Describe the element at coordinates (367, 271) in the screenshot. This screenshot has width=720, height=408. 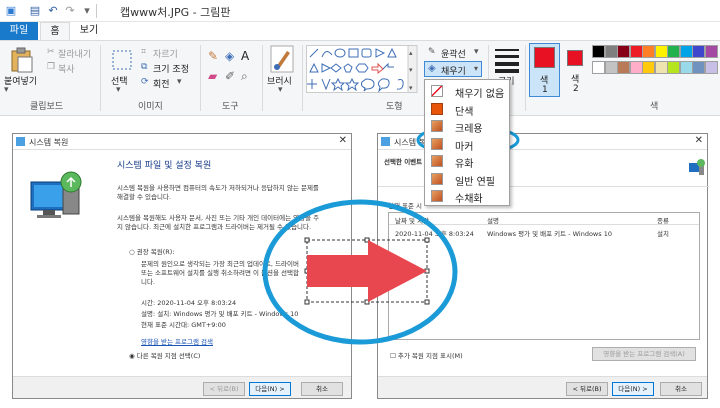
I see `red-arrow-shape` at that location.